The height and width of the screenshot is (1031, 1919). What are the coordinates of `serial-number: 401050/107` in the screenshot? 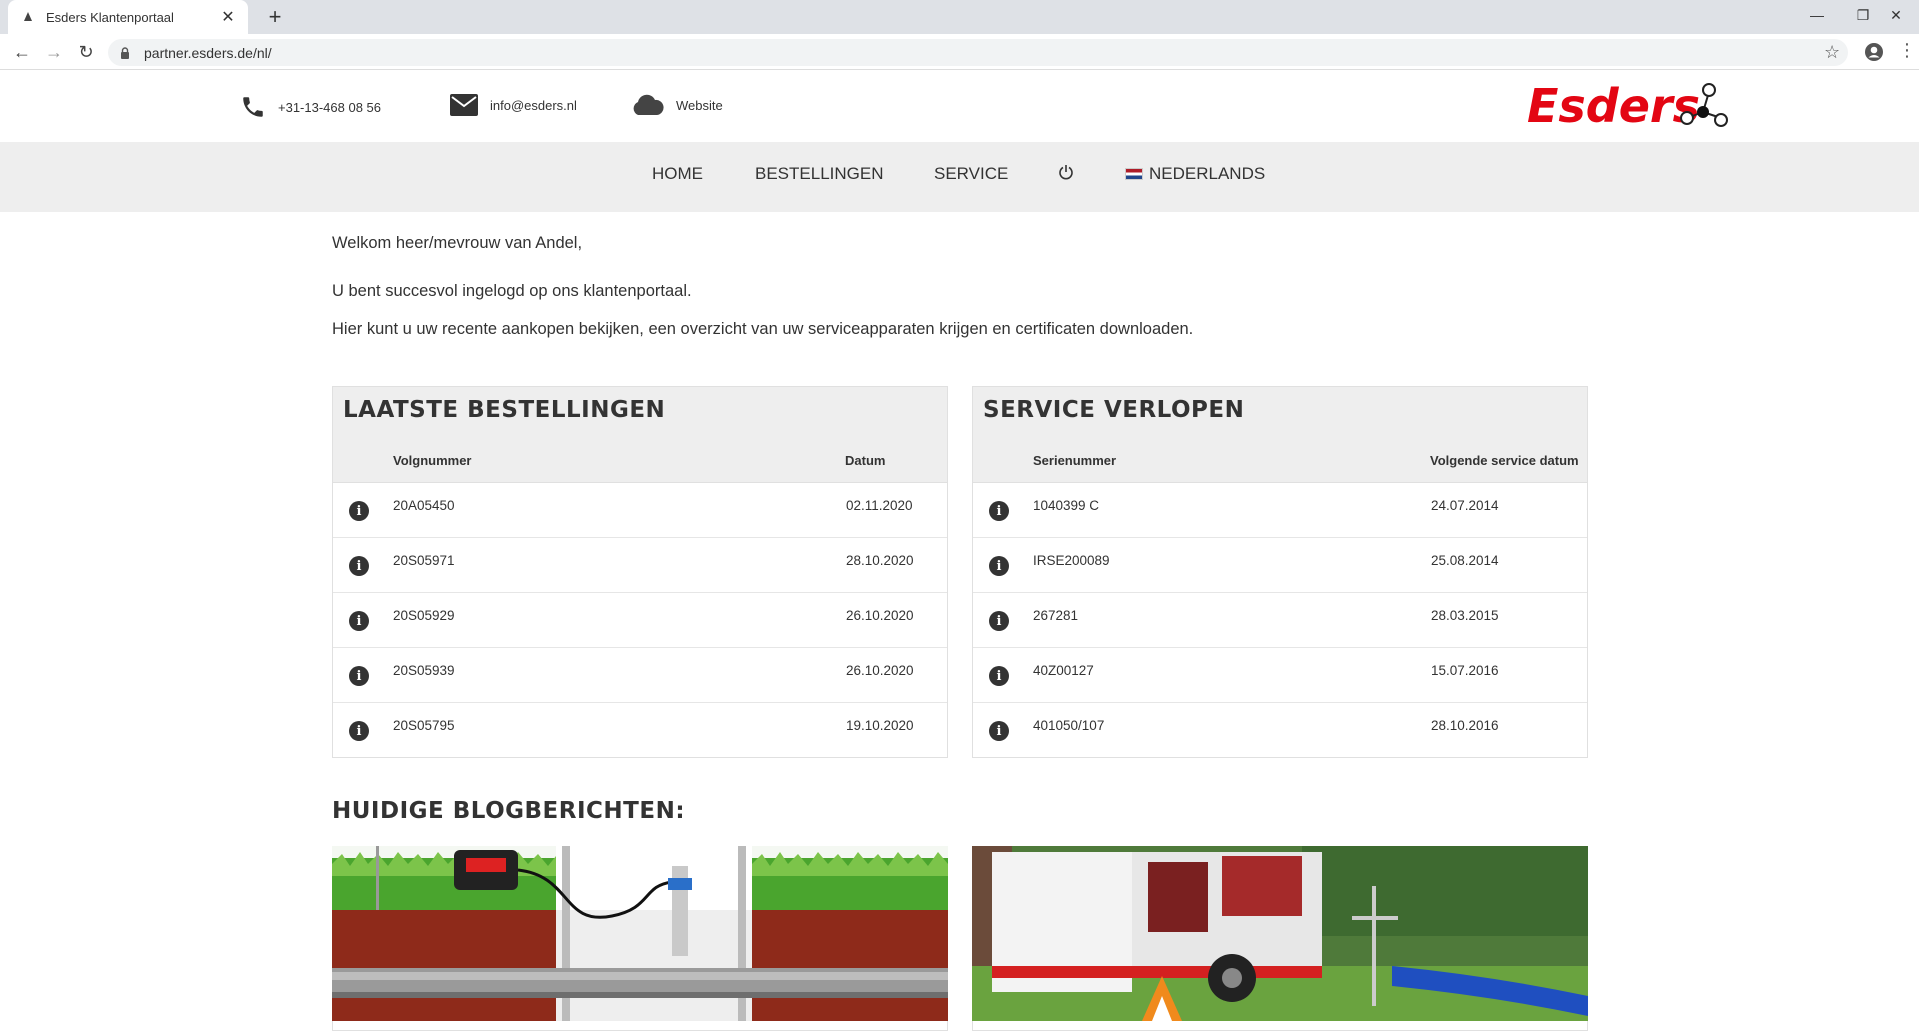 It's located at (1069, 725).